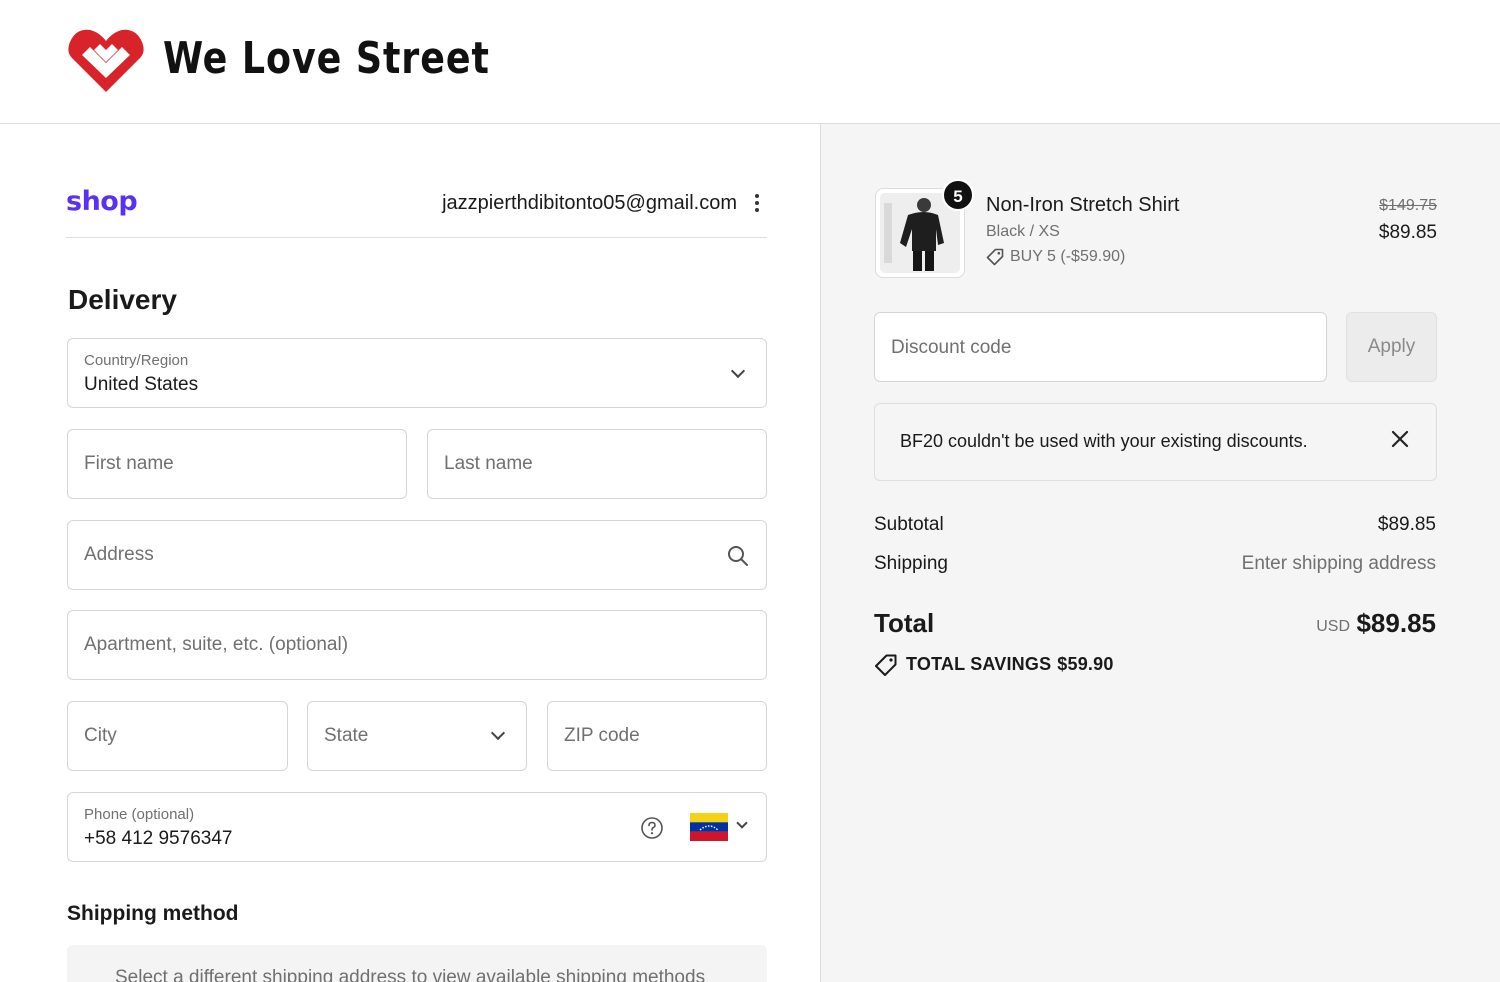 Image resolution: width=1500 pixels, height=982 pixels. Describe the element at coordinates (488, 463) in the screenshot. I see `last-name-placeholder: Last name` at that location.